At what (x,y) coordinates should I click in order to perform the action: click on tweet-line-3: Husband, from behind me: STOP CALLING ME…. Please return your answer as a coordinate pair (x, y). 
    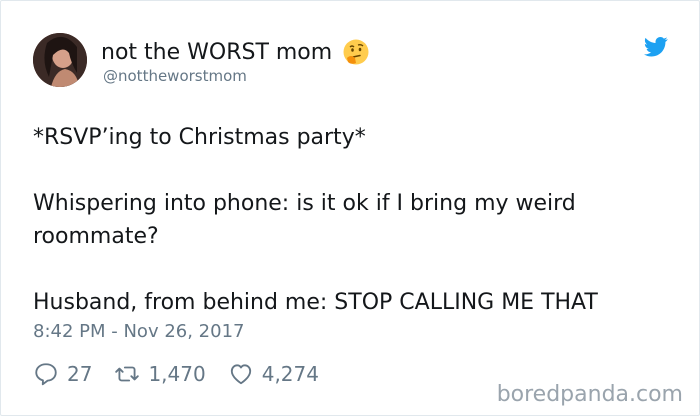
    Looking at the image, I should click on (315, 302).